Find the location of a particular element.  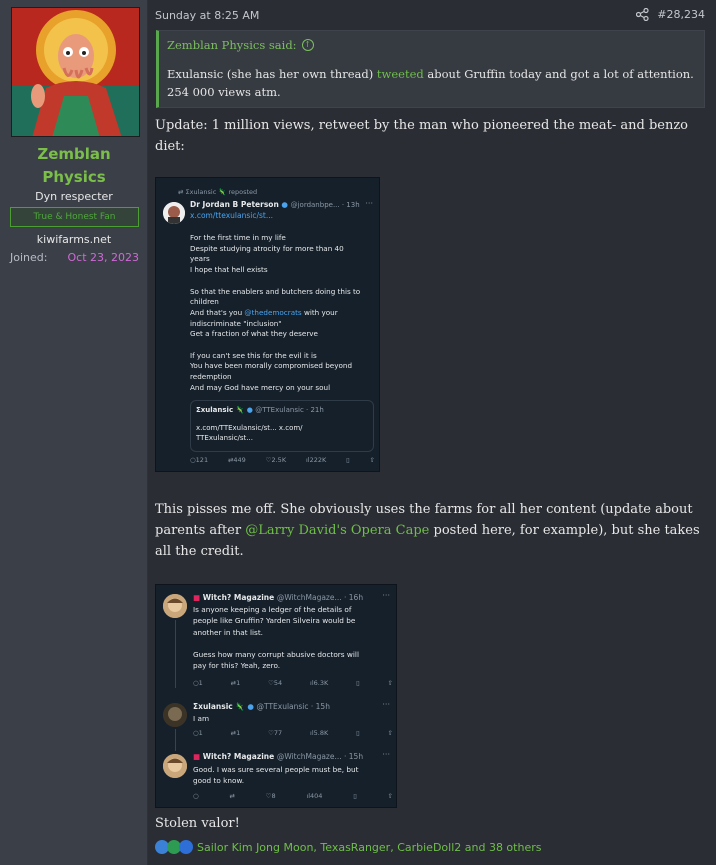

tweet1-line: And that's you @thedemocrats with your is located at coordinates (282, 313).